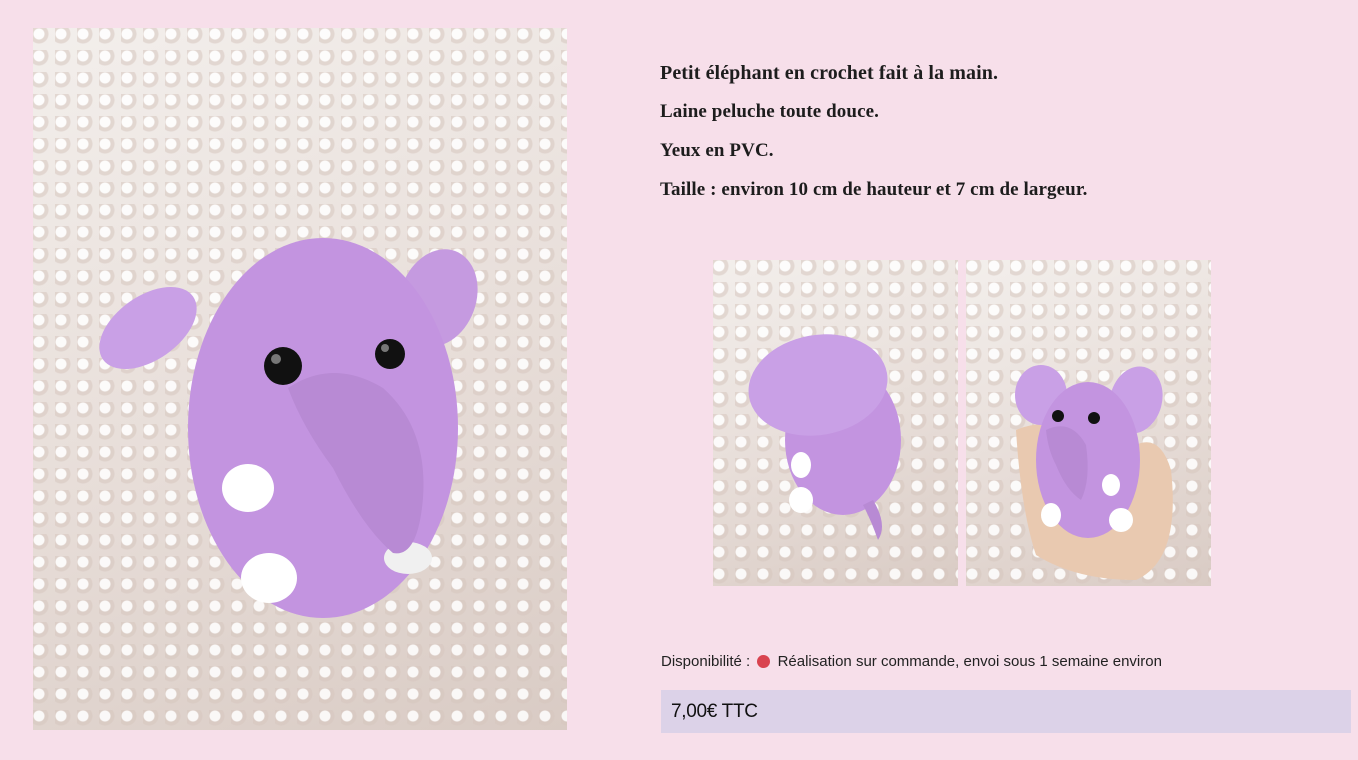 Image resolution: width=1358 pixels, height=760 pixels. Describe the element at coordinates (764, 661) in the screenshot. I see `availability-status-dot-icon` at that location.